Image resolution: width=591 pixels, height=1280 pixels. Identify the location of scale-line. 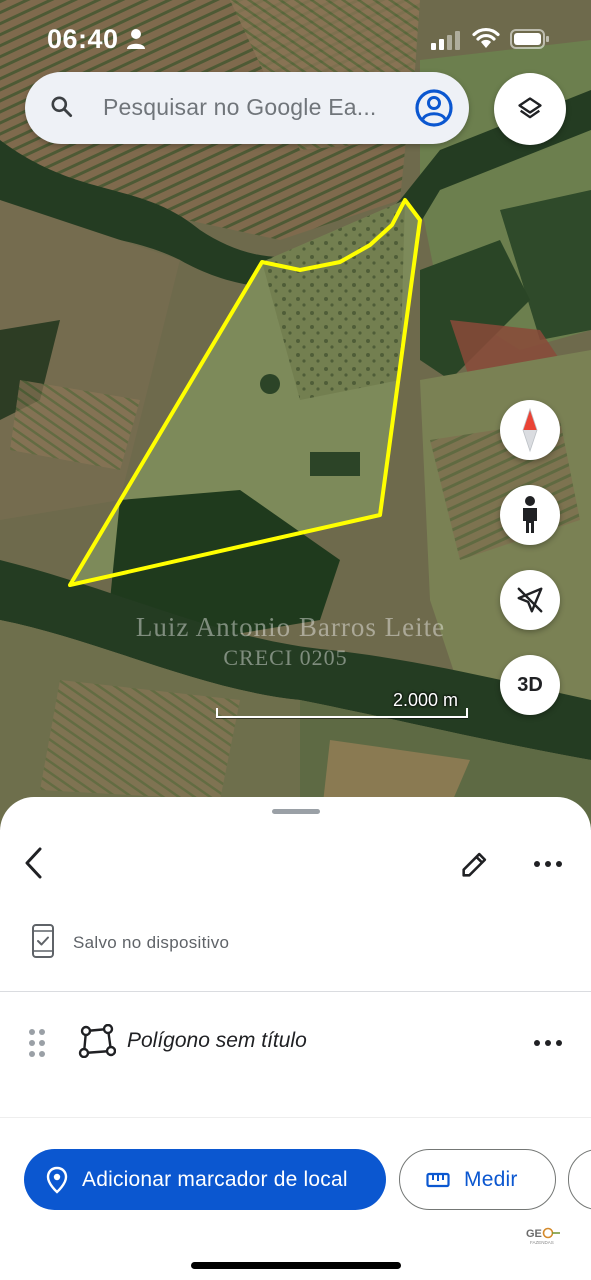
(342, 713).